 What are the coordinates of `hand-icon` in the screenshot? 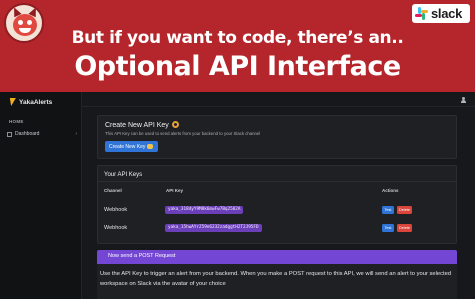 It's located at (150, 146).